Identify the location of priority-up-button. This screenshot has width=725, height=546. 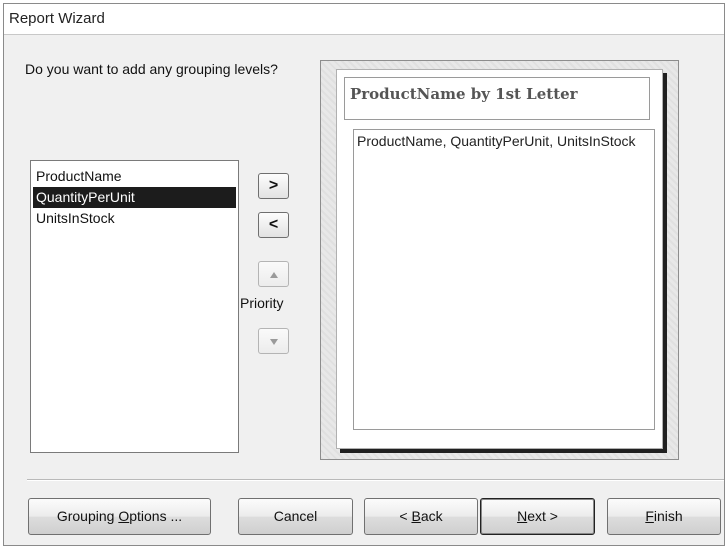
(273, 274).